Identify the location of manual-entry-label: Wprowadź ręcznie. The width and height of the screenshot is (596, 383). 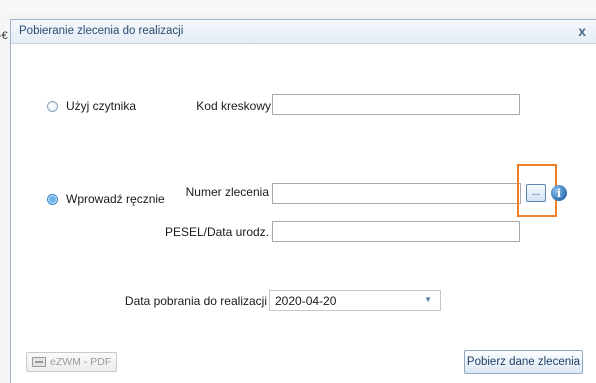
(115, 199).